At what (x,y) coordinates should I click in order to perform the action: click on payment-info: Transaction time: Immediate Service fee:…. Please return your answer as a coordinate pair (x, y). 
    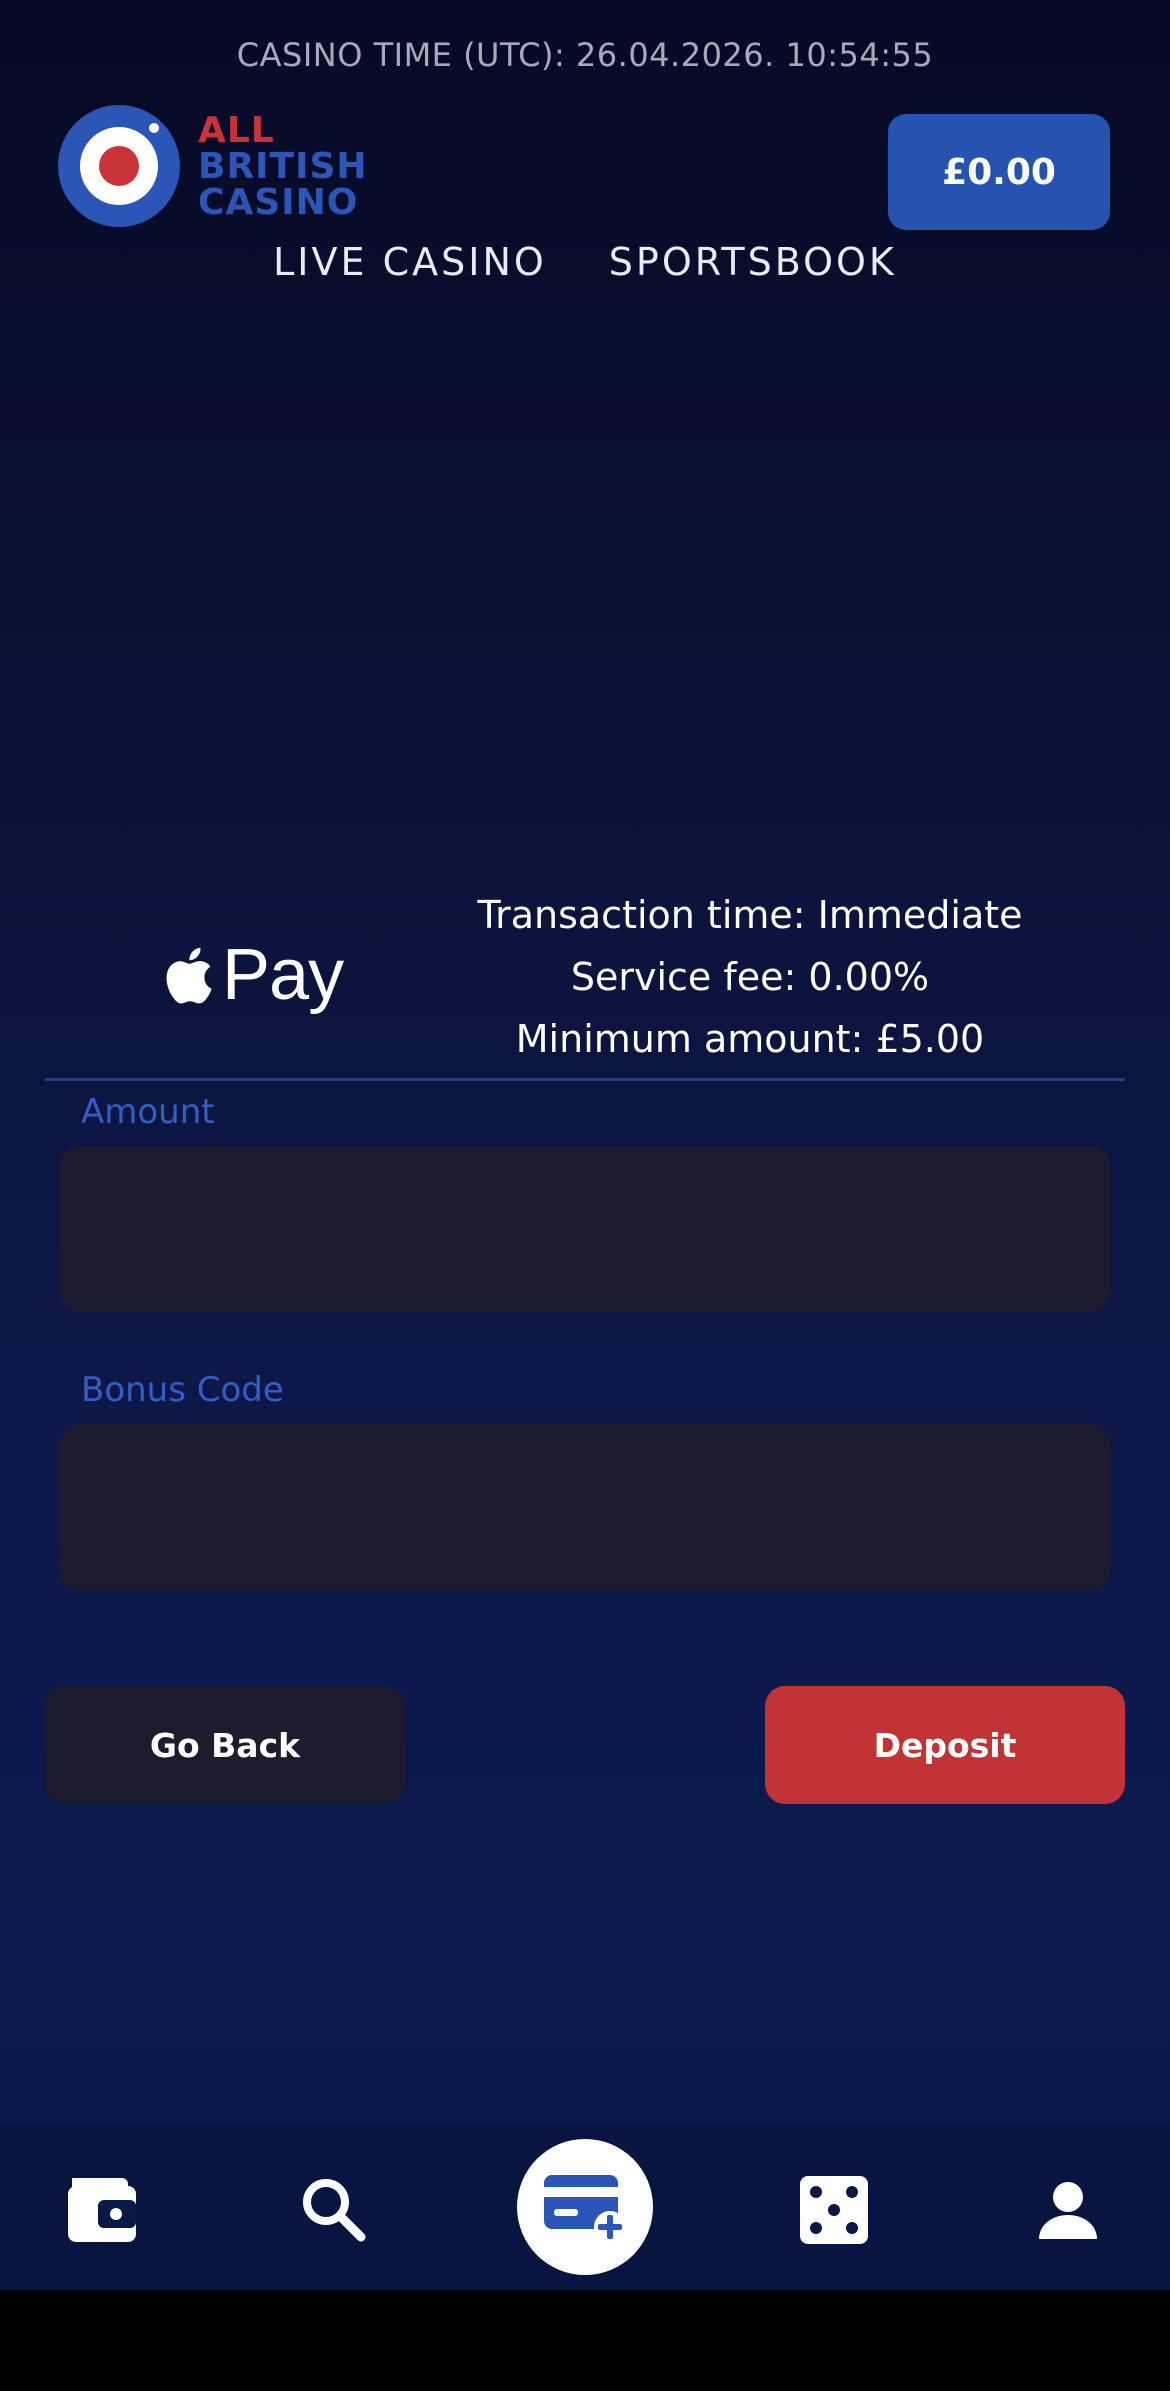
    Looking at the image, I should click on (750, 977).